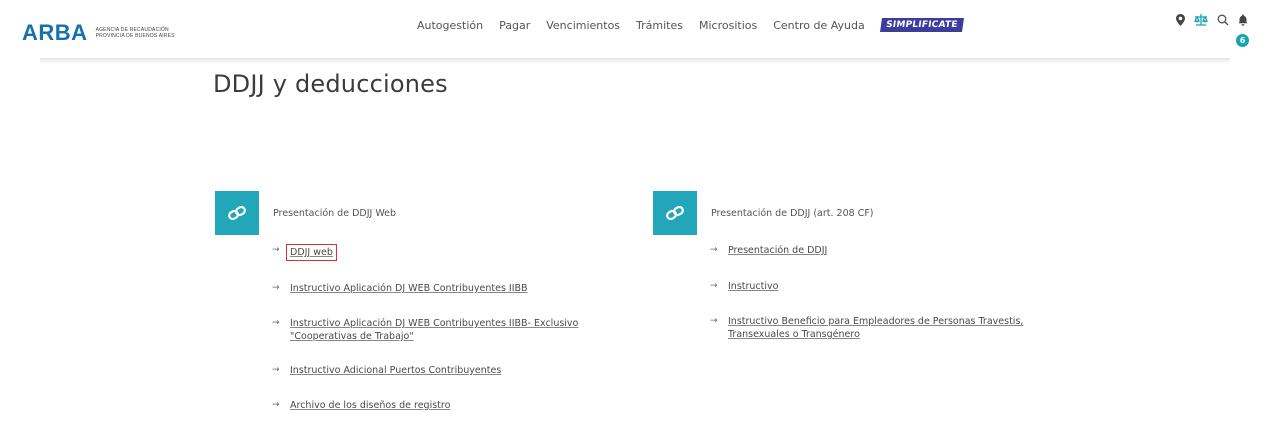 The height and width of the screenshot is (433, 1270). Describe the element at coordinates (1243, 20) in the screenshot. I see `bell-icon` at that location.